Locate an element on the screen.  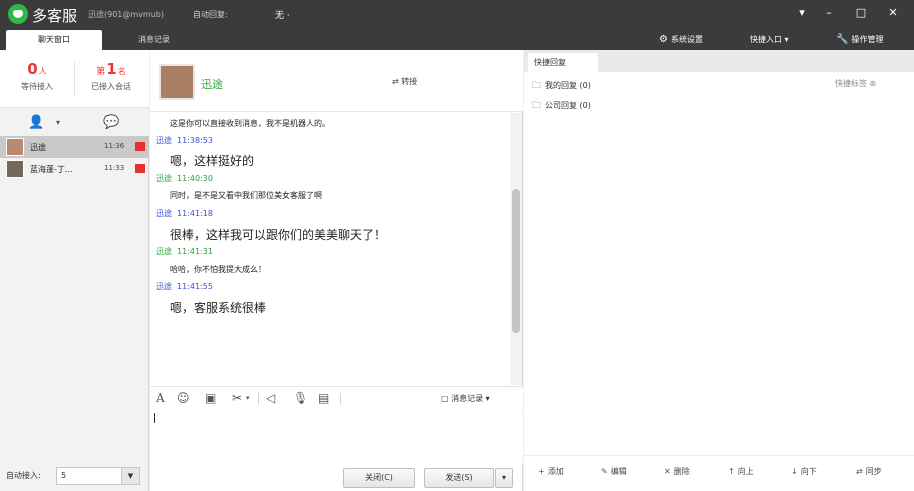
menu-dropdown-icon: ▾ is located at coordinates (802, 13).